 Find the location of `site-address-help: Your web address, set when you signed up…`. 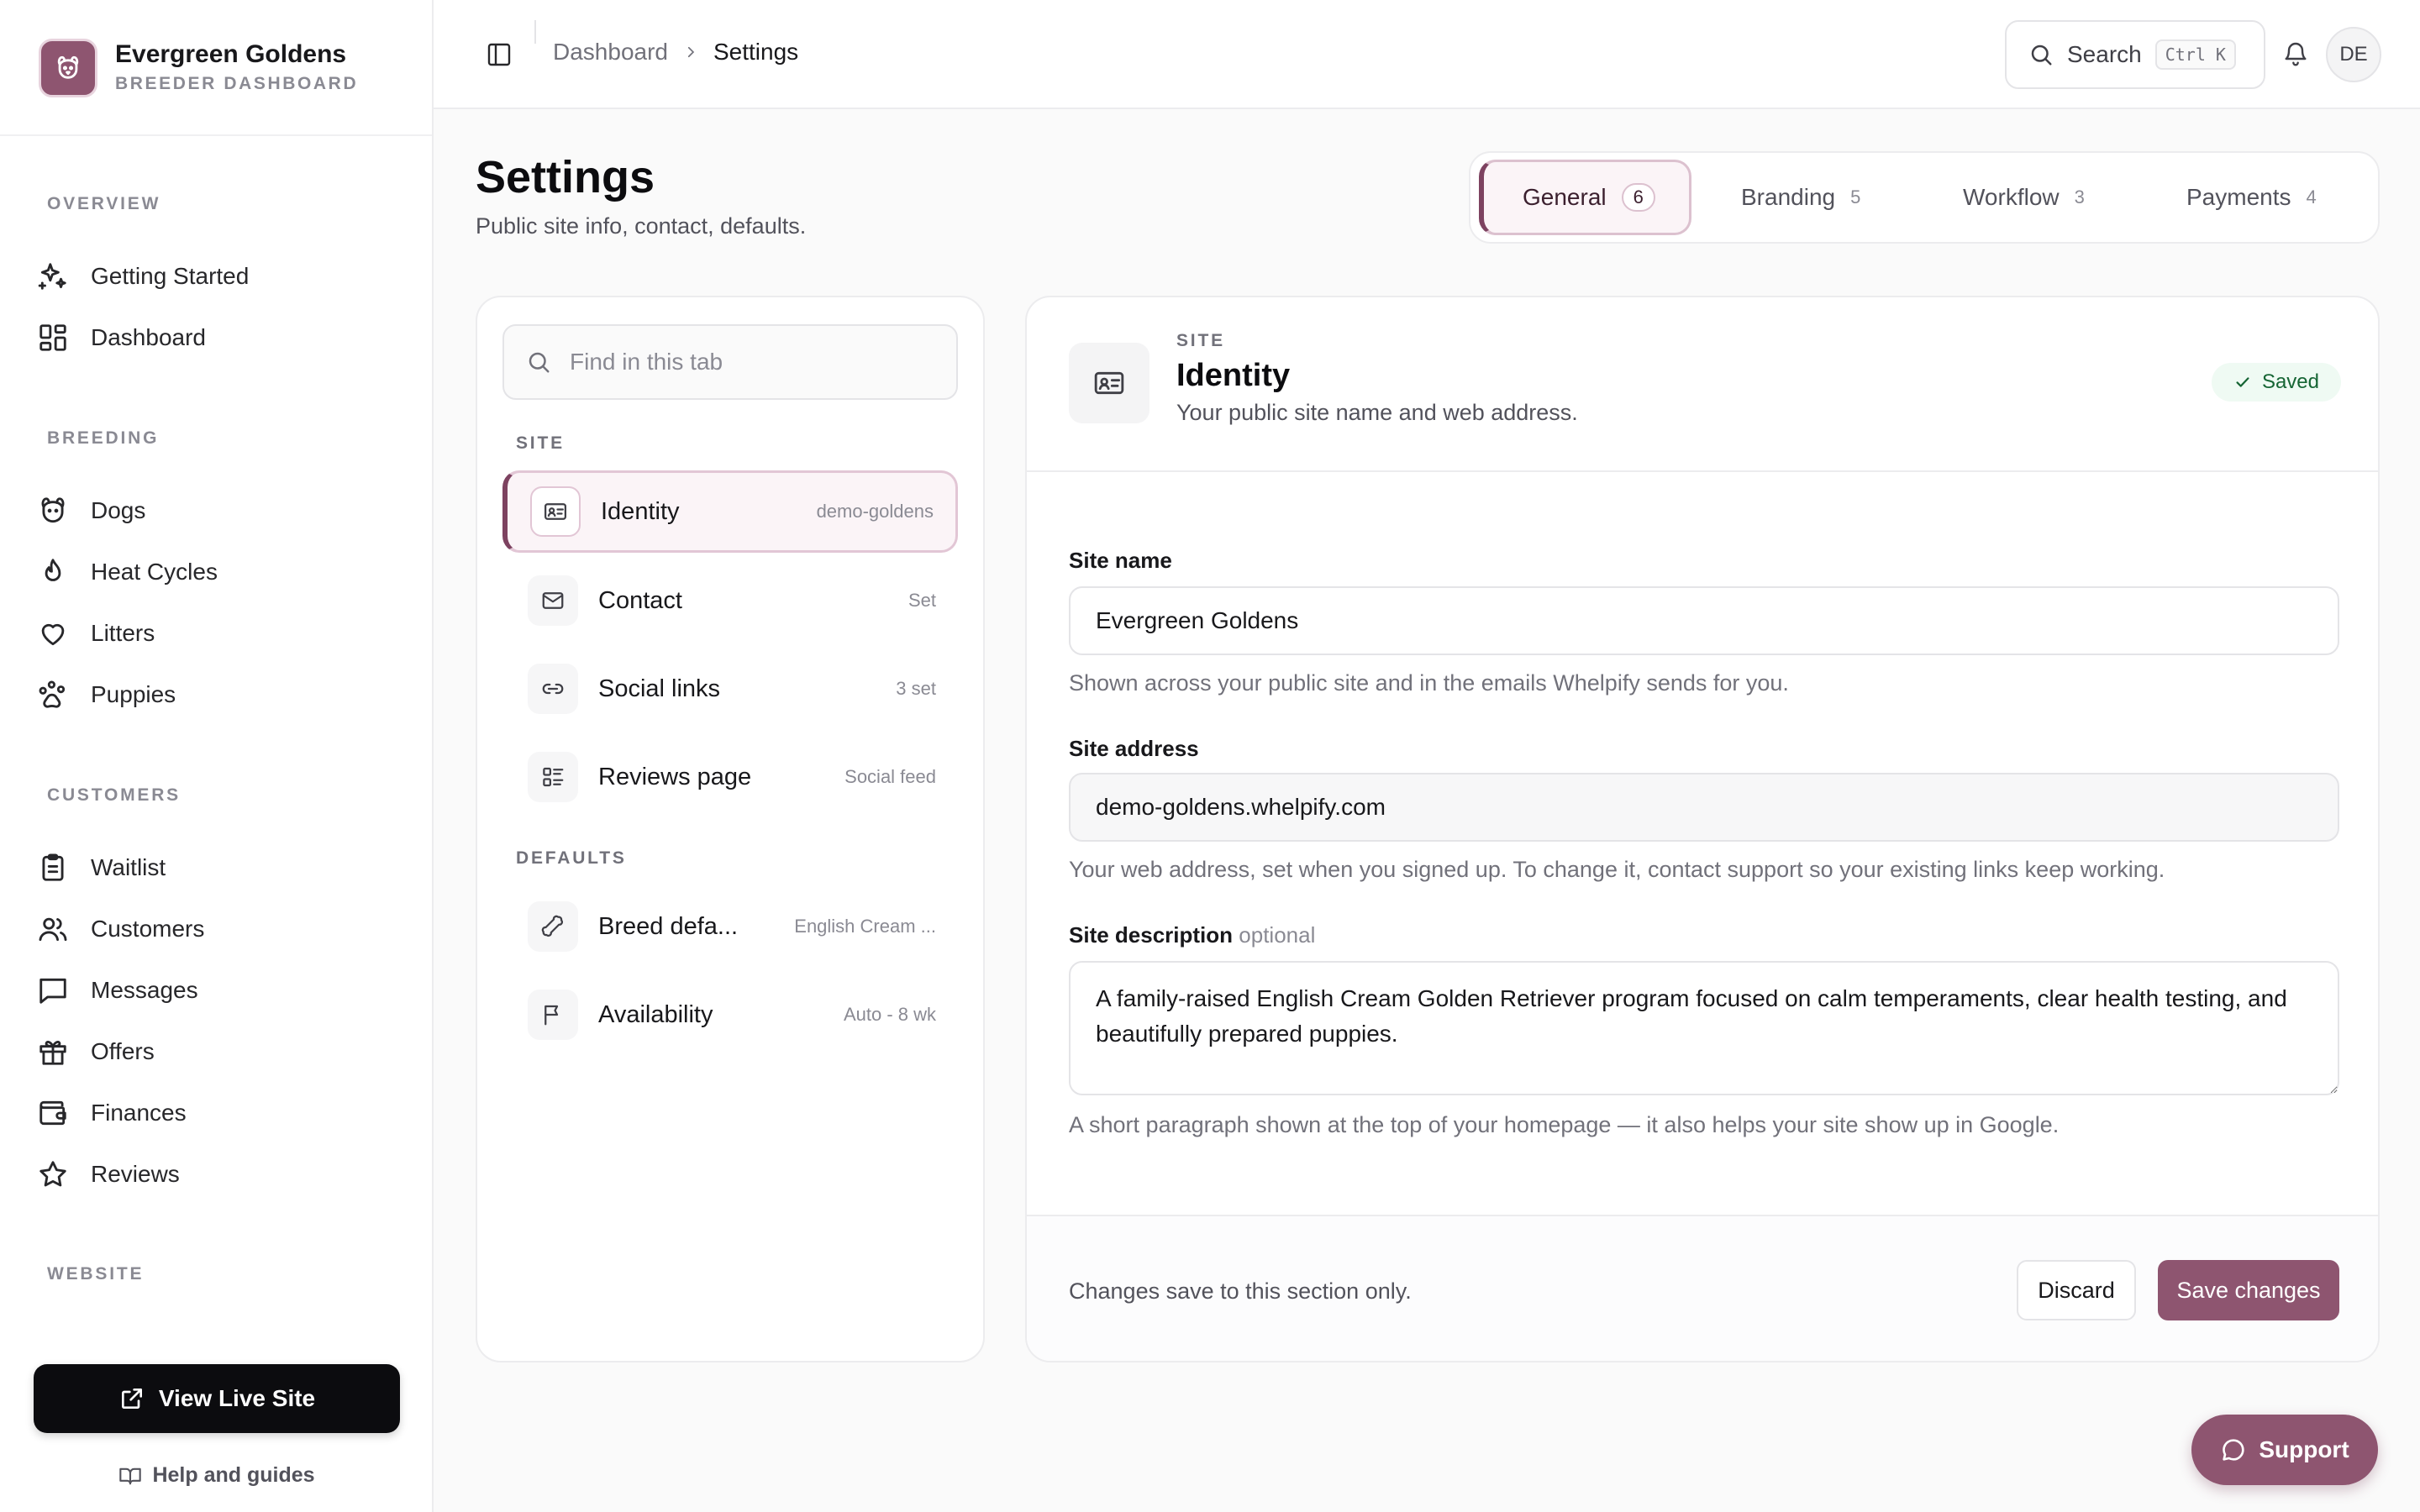

site-address-help: Your web address, set when you signed up… is located at coordinates (1617, 869).